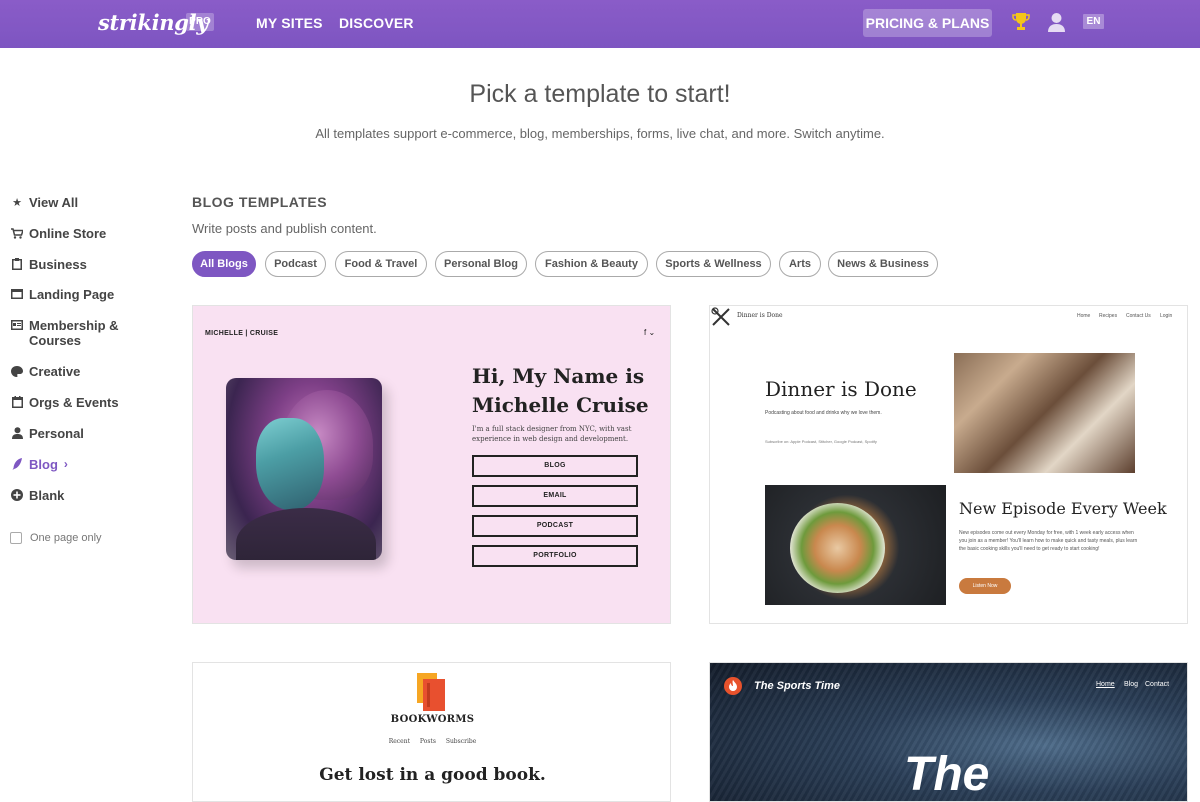 The image size is (1200, 802). I want to click on sidebar-item-label: Orgs & Events, so click(74, 402).